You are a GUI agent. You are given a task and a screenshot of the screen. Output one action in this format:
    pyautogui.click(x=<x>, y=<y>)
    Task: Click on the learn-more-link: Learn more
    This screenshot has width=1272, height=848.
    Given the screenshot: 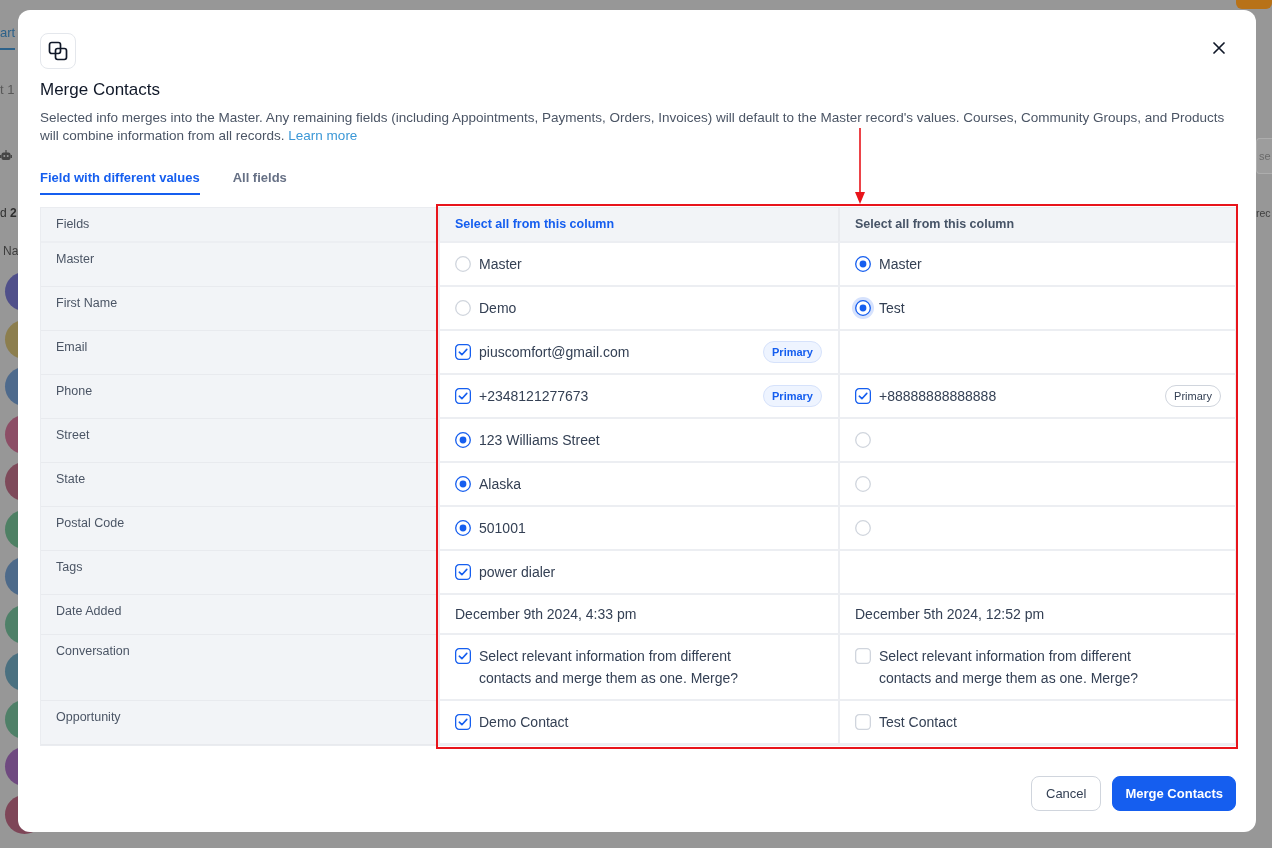 What is the action you would take?
    pyautogui.click(x=323, y=135)
    